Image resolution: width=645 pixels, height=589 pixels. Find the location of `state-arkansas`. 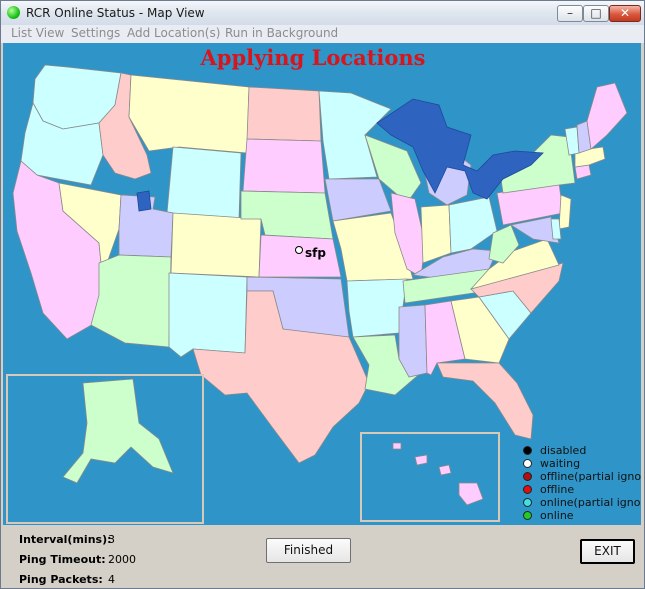

state-arkansas is located at coordinates (377, 308).